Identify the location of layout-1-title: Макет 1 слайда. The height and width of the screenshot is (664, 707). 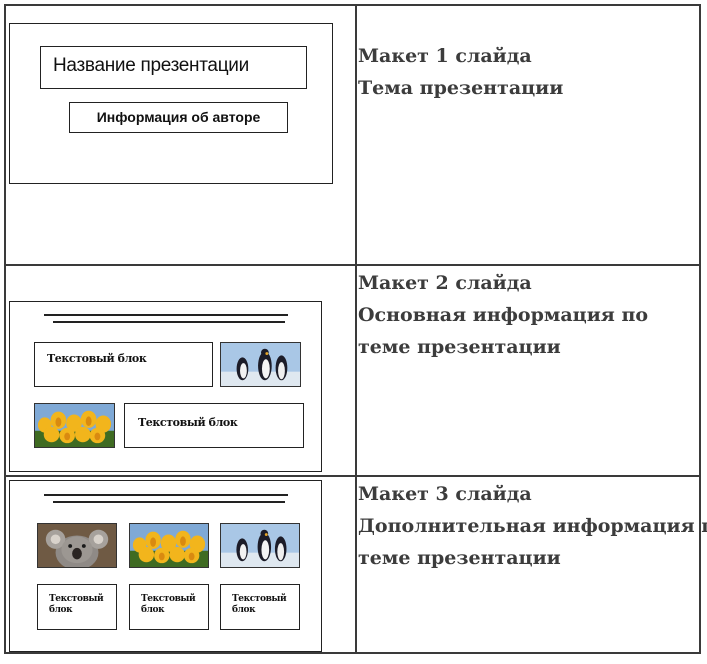
(445, 56).